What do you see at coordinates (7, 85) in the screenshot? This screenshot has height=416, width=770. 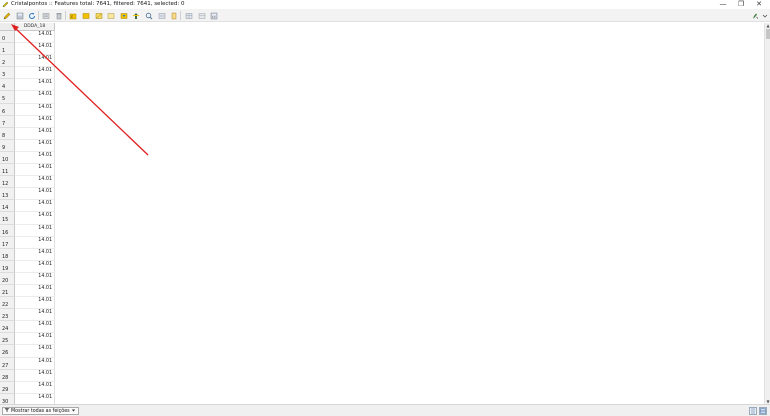 I see `row-header: 4` at bounding box center [7, 85].